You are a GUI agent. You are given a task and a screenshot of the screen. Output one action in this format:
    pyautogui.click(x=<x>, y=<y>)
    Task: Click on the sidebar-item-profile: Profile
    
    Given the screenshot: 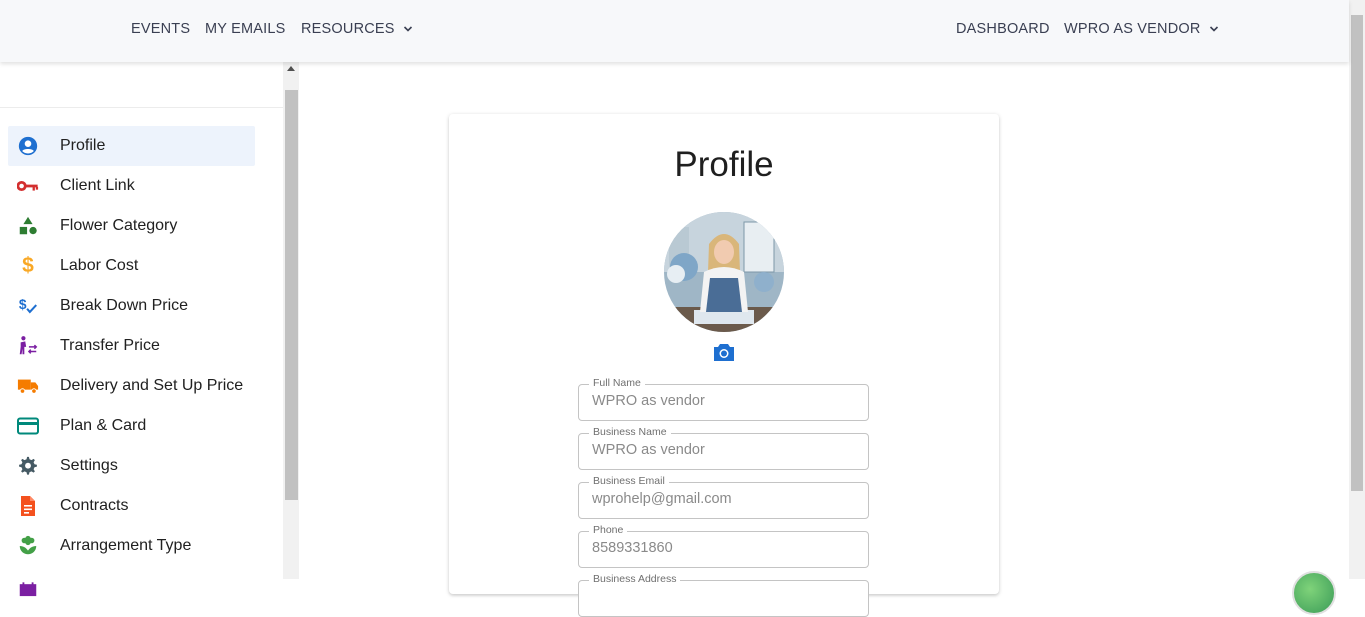 What is the action you would take?
    pyautogui.click(x=131, y=146)
    